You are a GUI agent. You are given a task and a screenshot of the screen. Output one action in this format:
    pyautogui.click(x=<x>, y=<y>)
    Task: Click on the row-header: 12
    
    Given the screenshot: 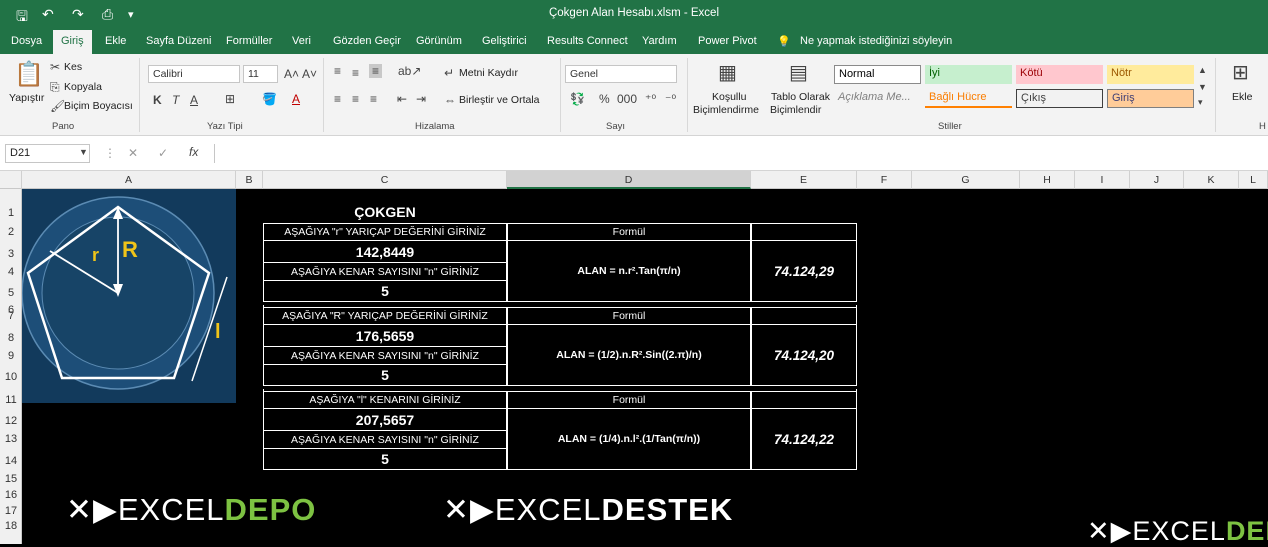 What is the action you would take?
    pyautogui.click(x=11, y=421)
    